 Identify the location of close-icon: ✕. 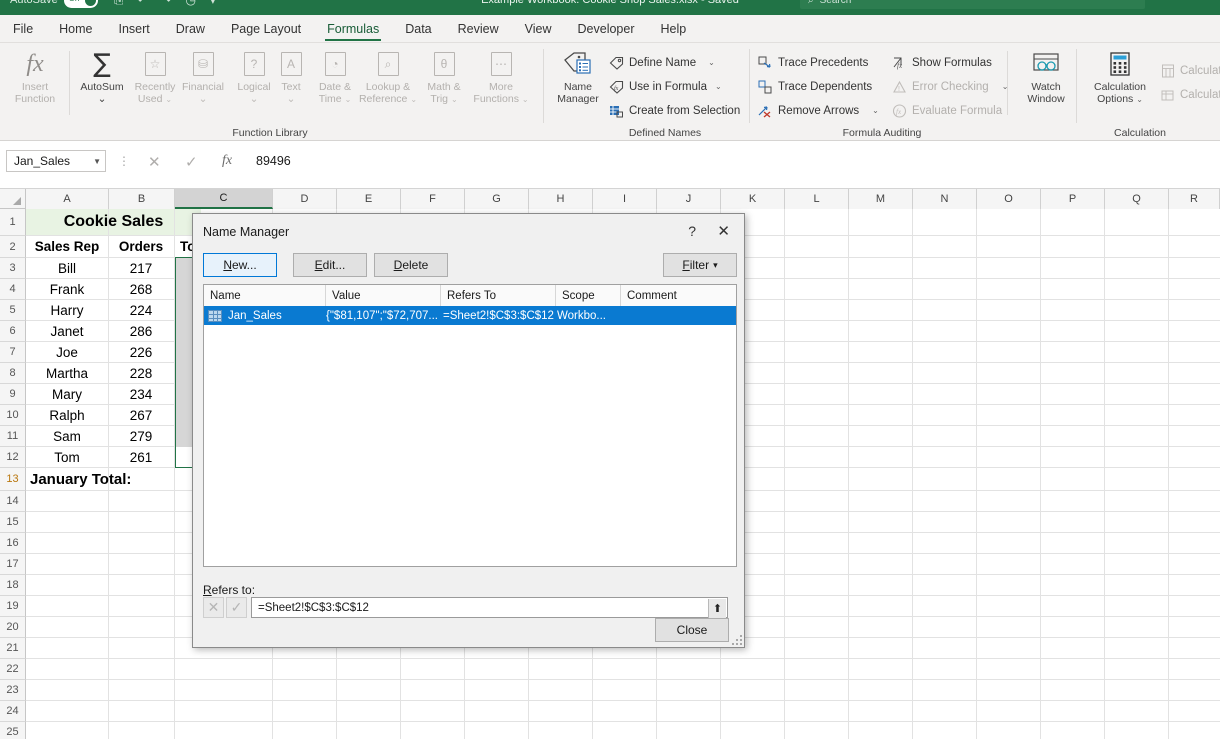
(723, 231).